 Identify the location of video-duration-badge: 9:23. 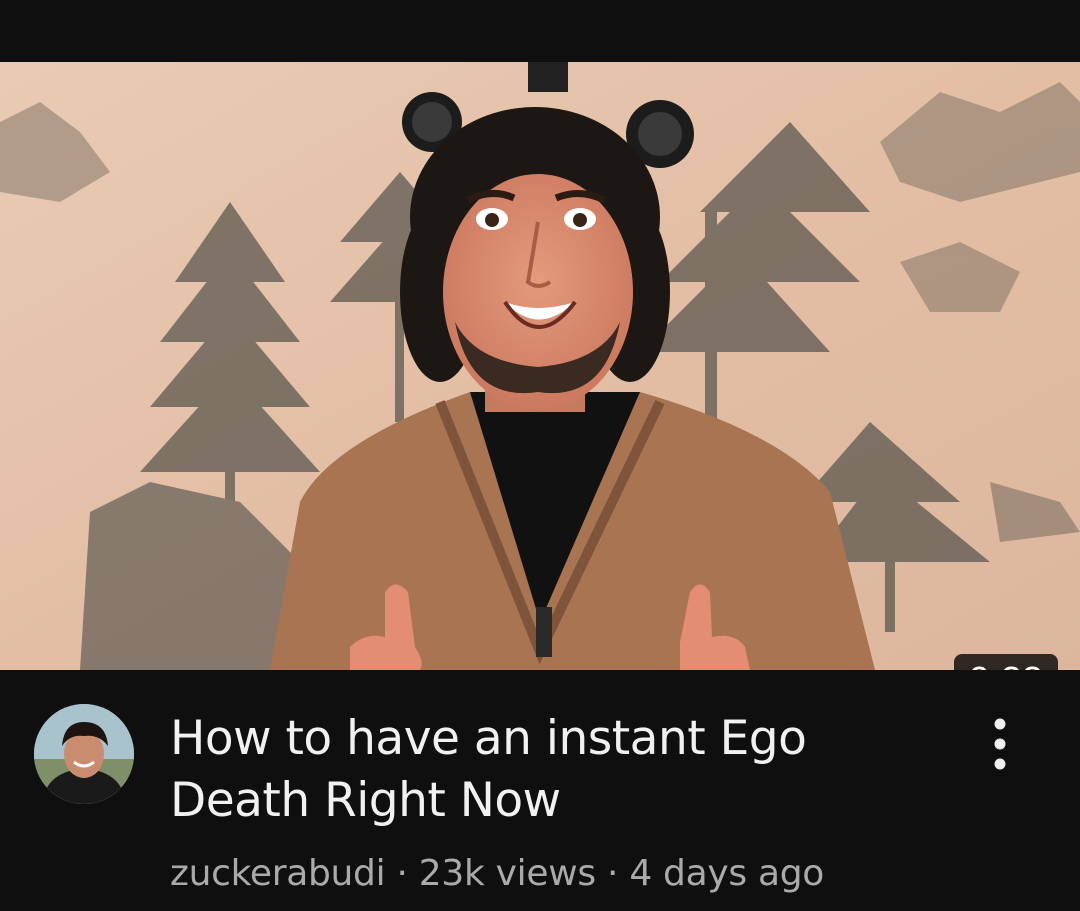
(1006, 662).